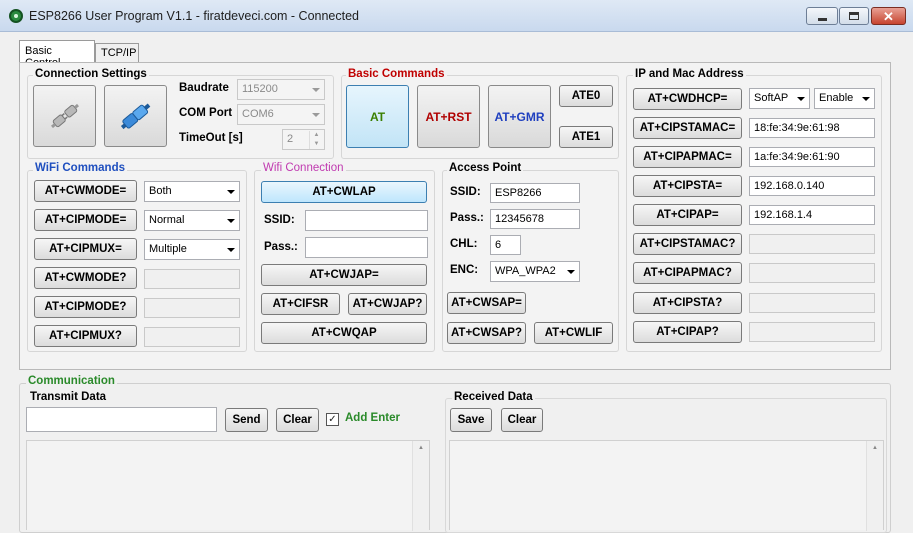  What do you see at coordinates (121, 419) in the screenshot?
I see `transmit-input` at bounding box center [121, 419].